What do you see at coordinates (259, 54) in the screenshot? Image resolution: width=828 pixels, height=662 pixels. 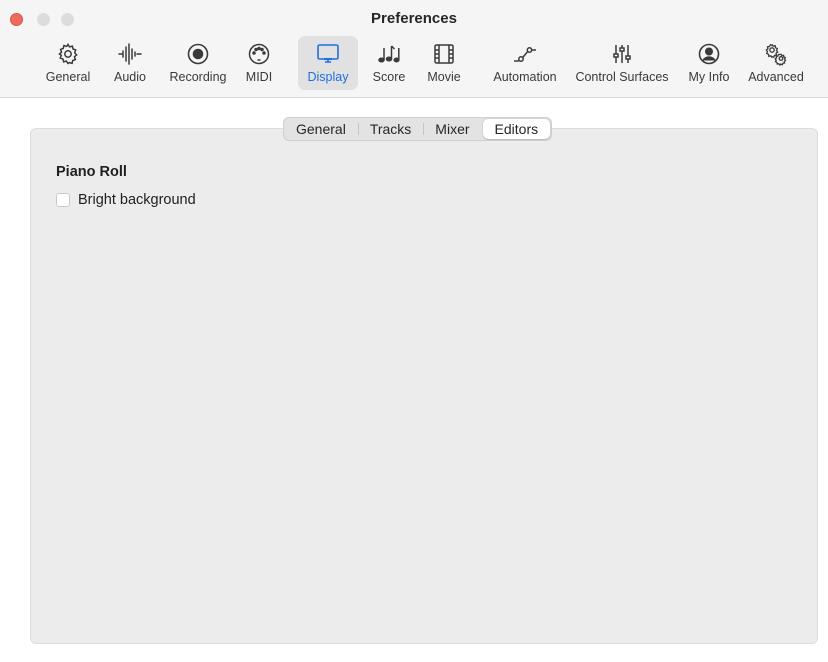 I see `midi-connector-icon` at bounding box center [259, 54].